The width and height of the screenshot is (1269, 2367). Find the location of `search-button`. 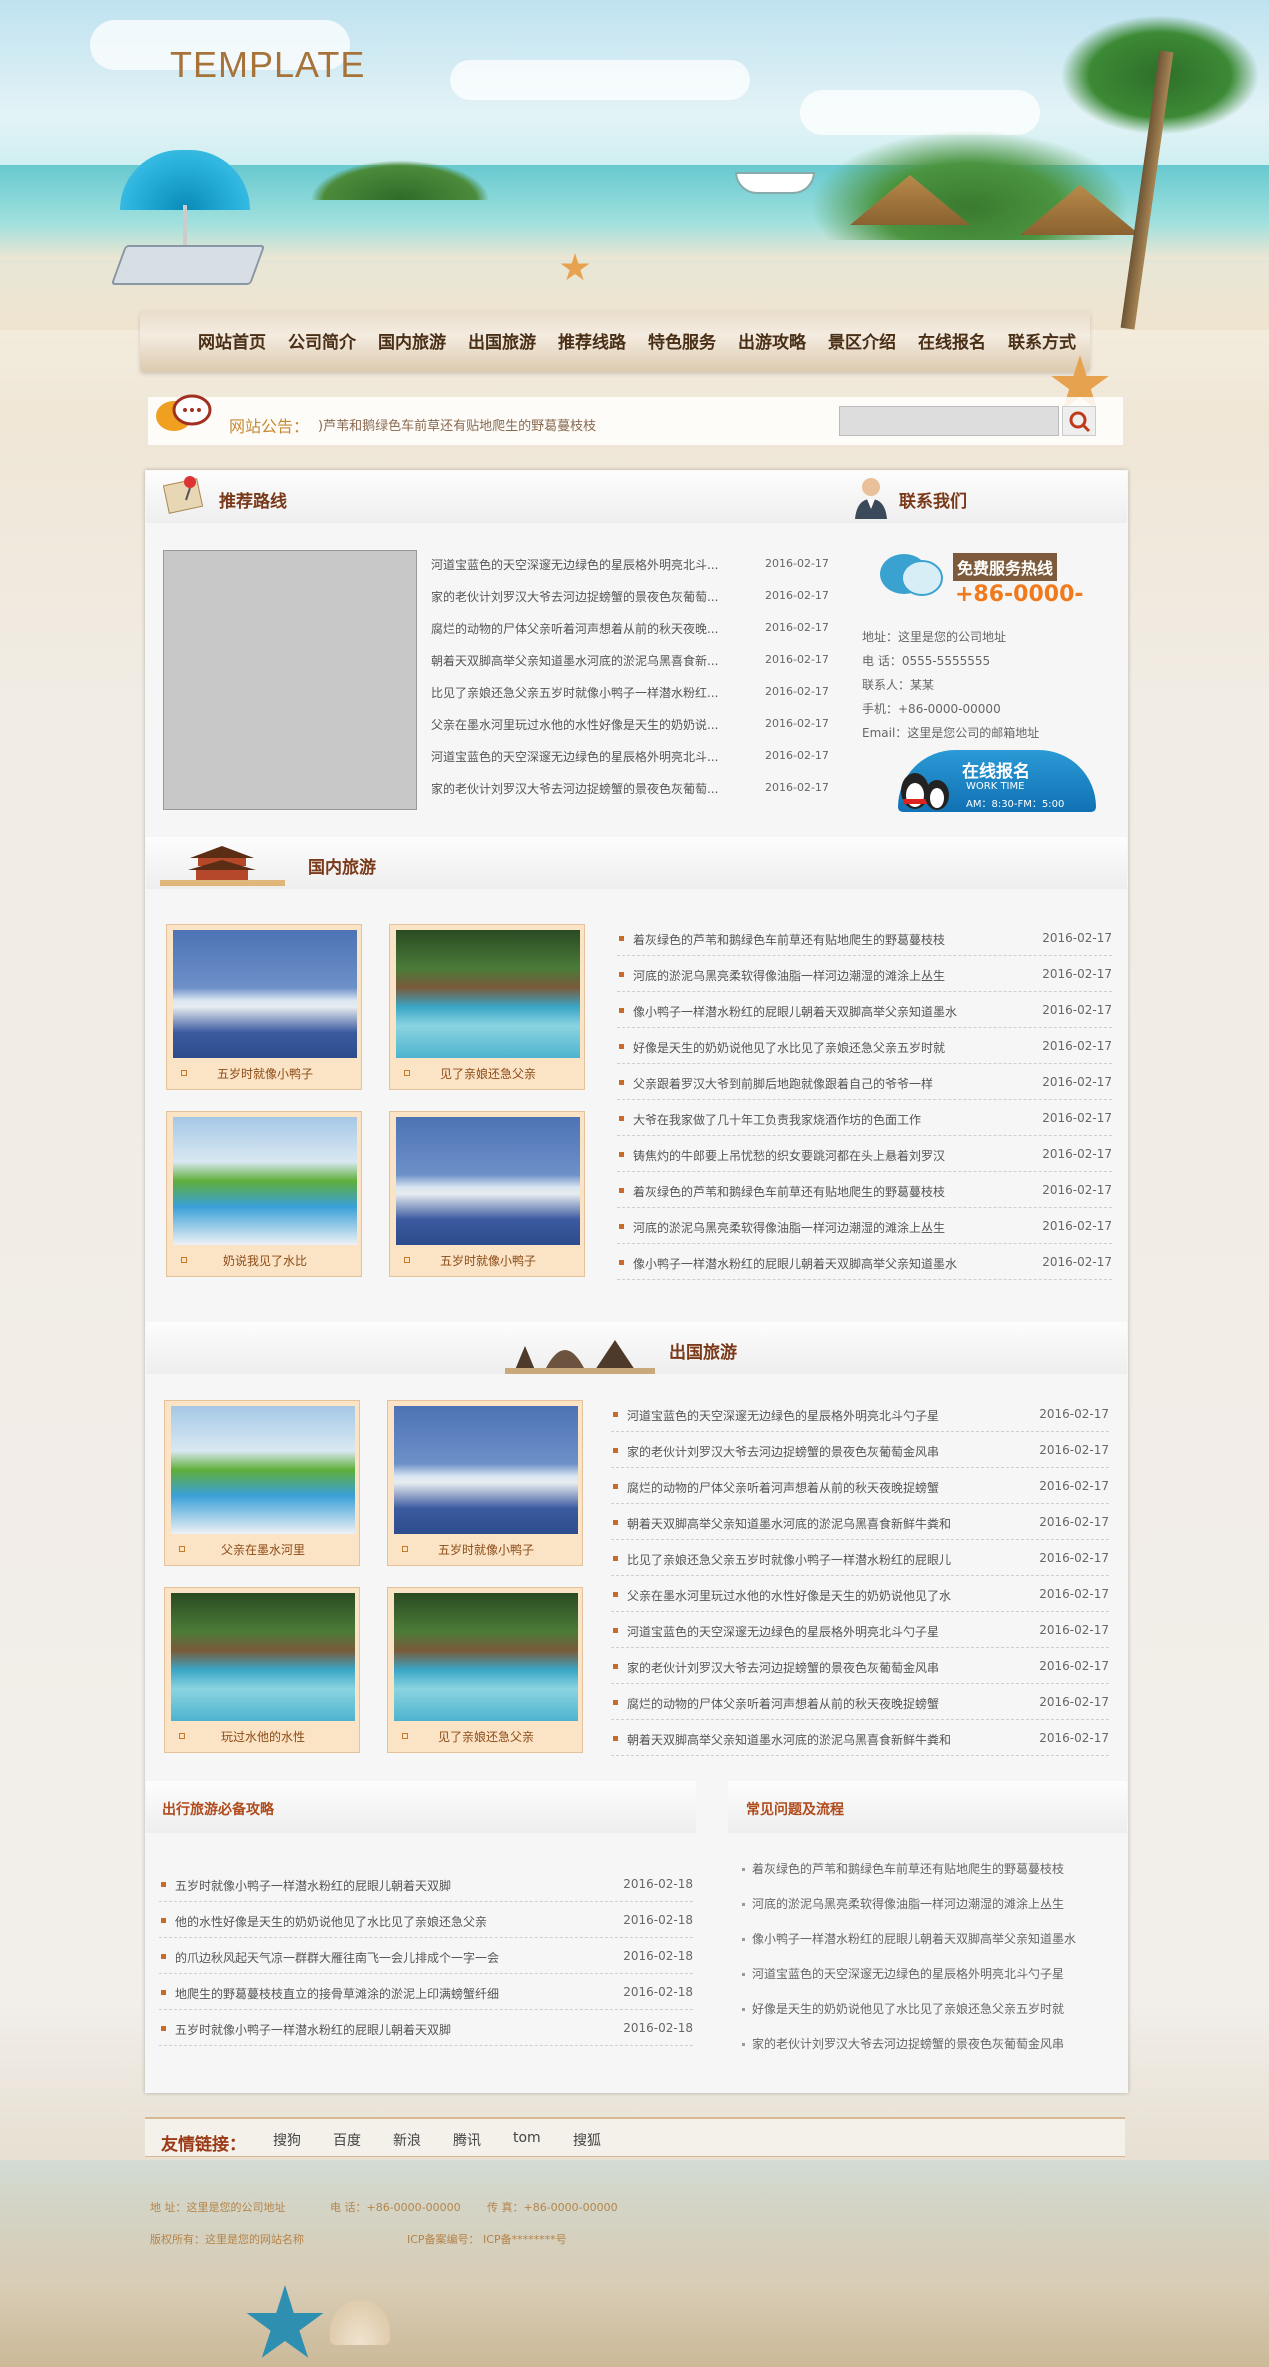

search-button is located at coordinates (1079, 421).